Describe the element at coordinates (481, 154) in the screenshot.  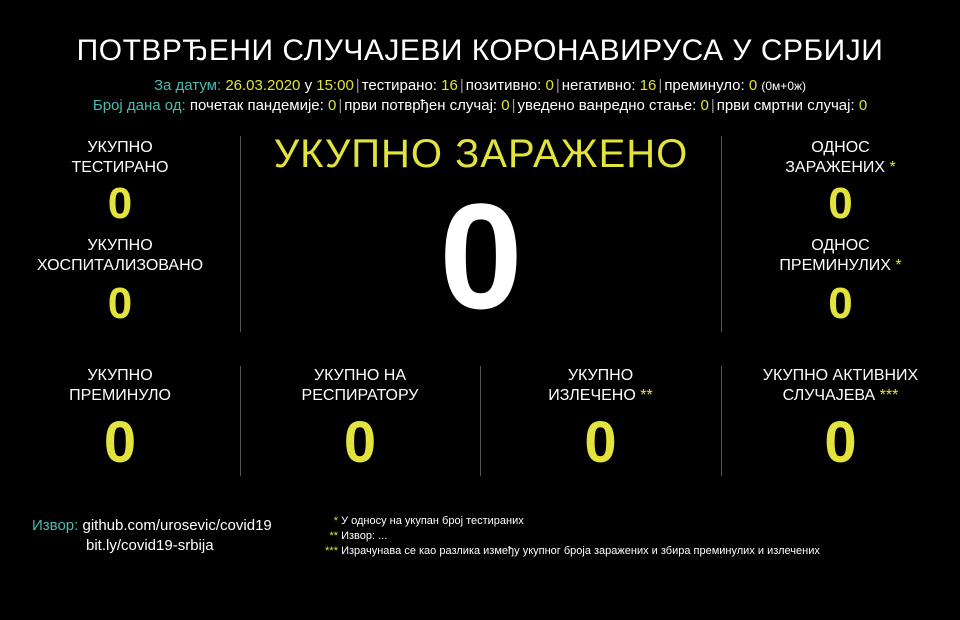
I see `total-infected-label: УКУПНО ЗАРАЖЕНО` at that location.